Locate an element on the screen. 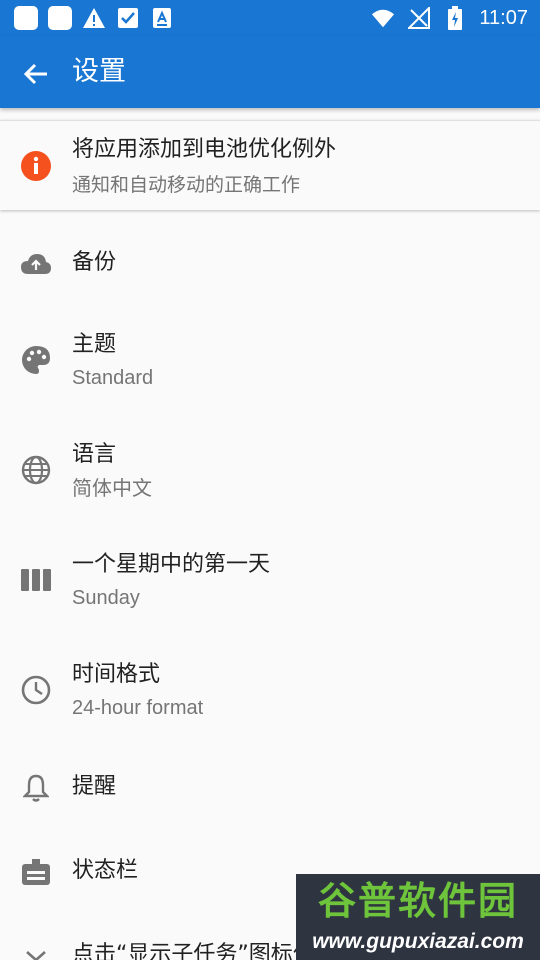  system-icons: 11:07 is located at coordinates (449, 18).